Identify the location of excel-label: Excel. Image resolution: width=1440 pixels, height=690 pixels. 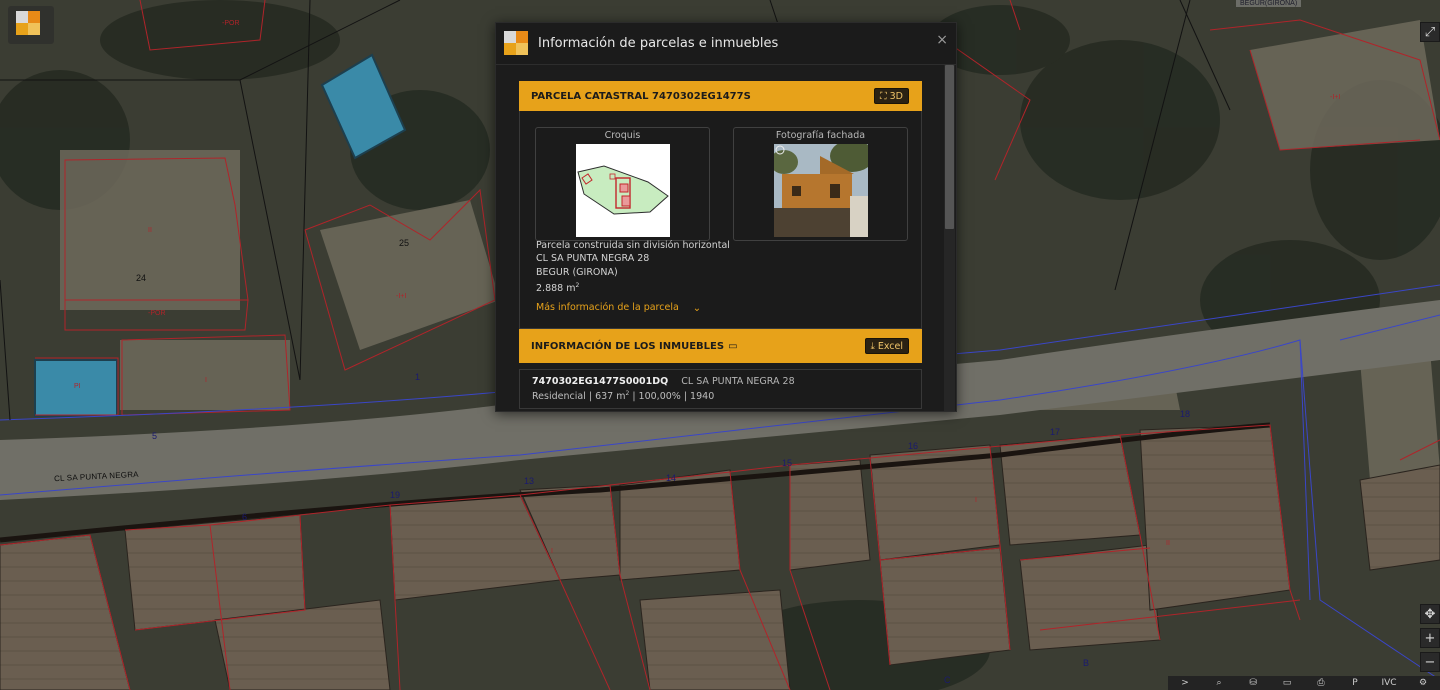
(890, 346).